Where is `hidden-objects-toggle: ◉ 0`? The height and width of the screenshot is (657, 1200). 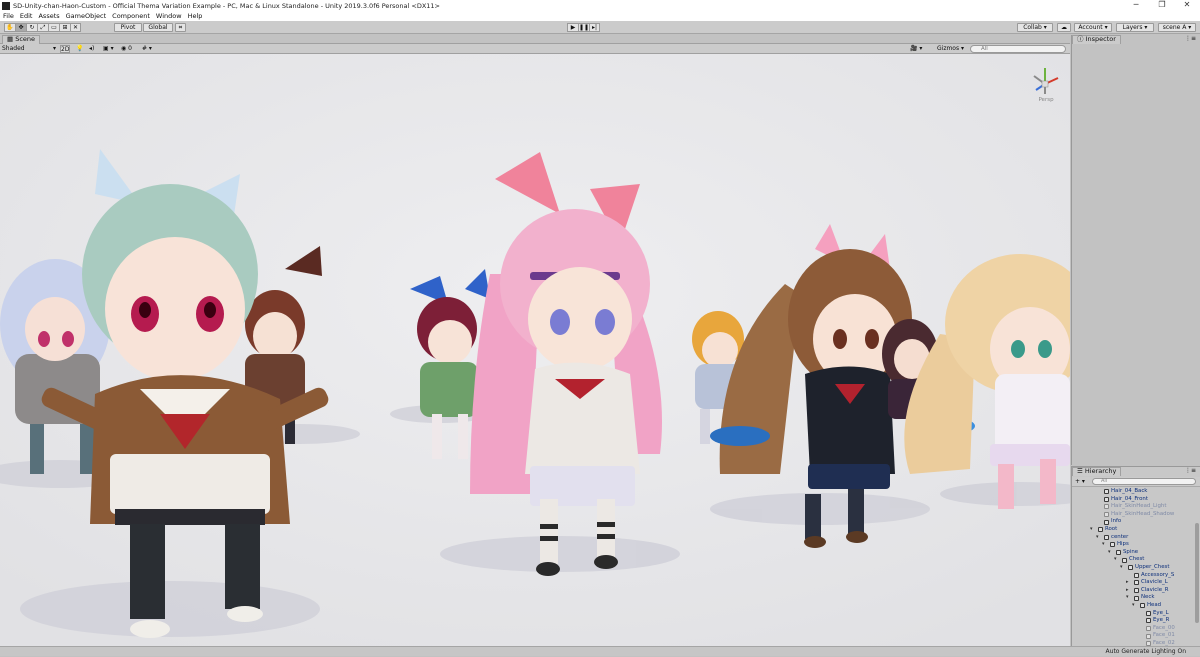 hidden-objects-toggle: ◉ 0 is located at coordinates (126, 49).